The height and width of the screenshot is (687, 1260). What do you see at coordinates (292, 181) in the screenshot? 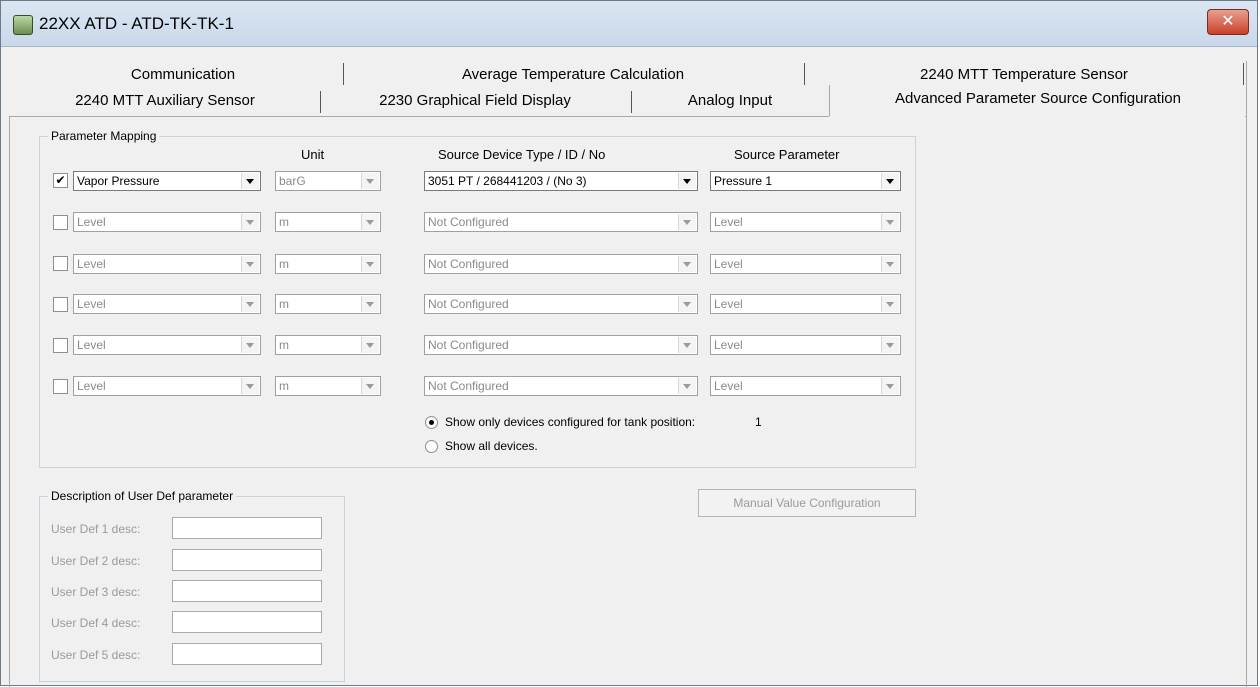
I see `unit-select-value: barG` at bounding box center [292, 181].